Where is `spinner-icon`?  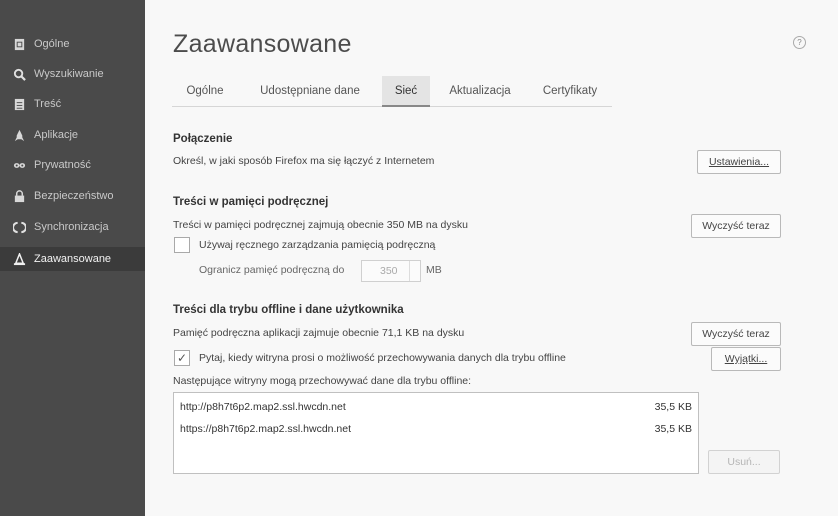
spinner-icon is located at coordinates (414, 271).